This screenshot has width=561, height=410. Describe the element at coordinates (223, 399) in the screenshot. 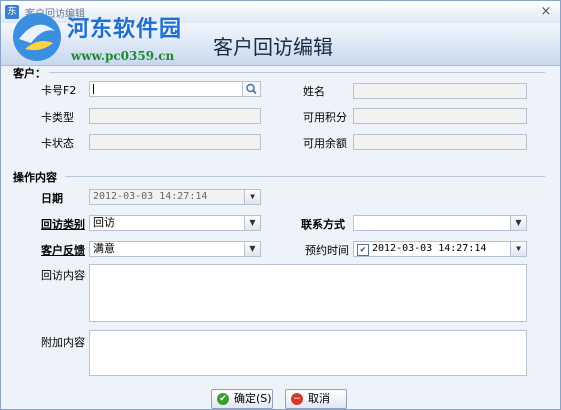

I see `check-icon: ✔` at that location.